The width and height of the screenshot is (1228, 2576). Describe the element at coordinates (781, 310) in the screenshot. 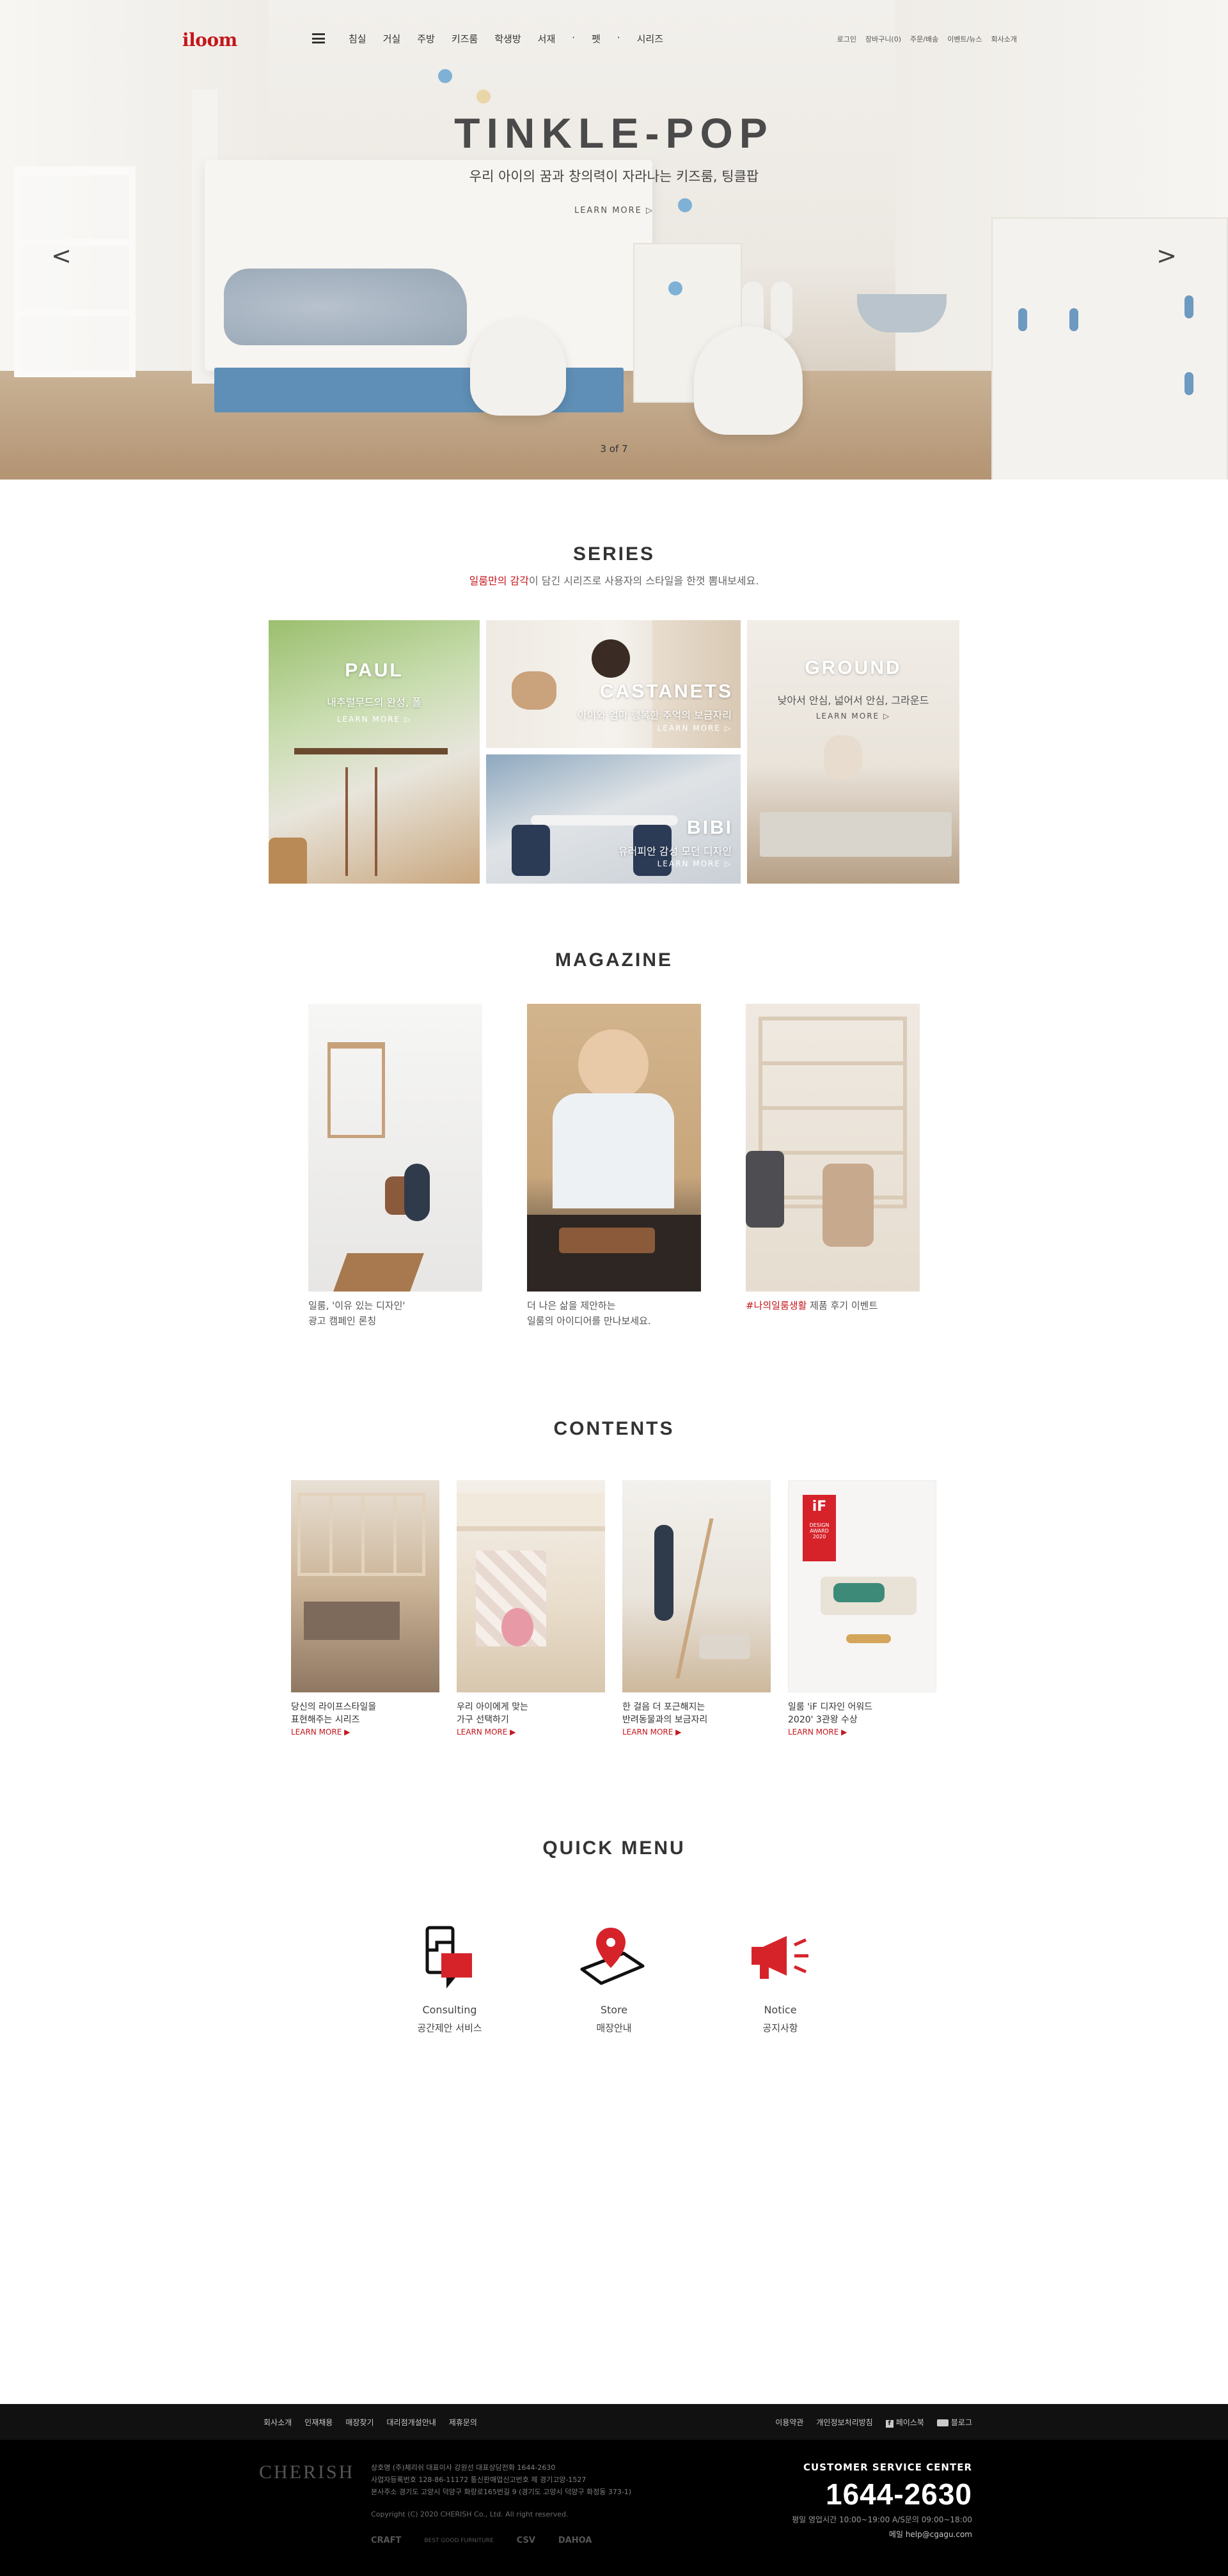

I see `hero-chair-ear` at that location.